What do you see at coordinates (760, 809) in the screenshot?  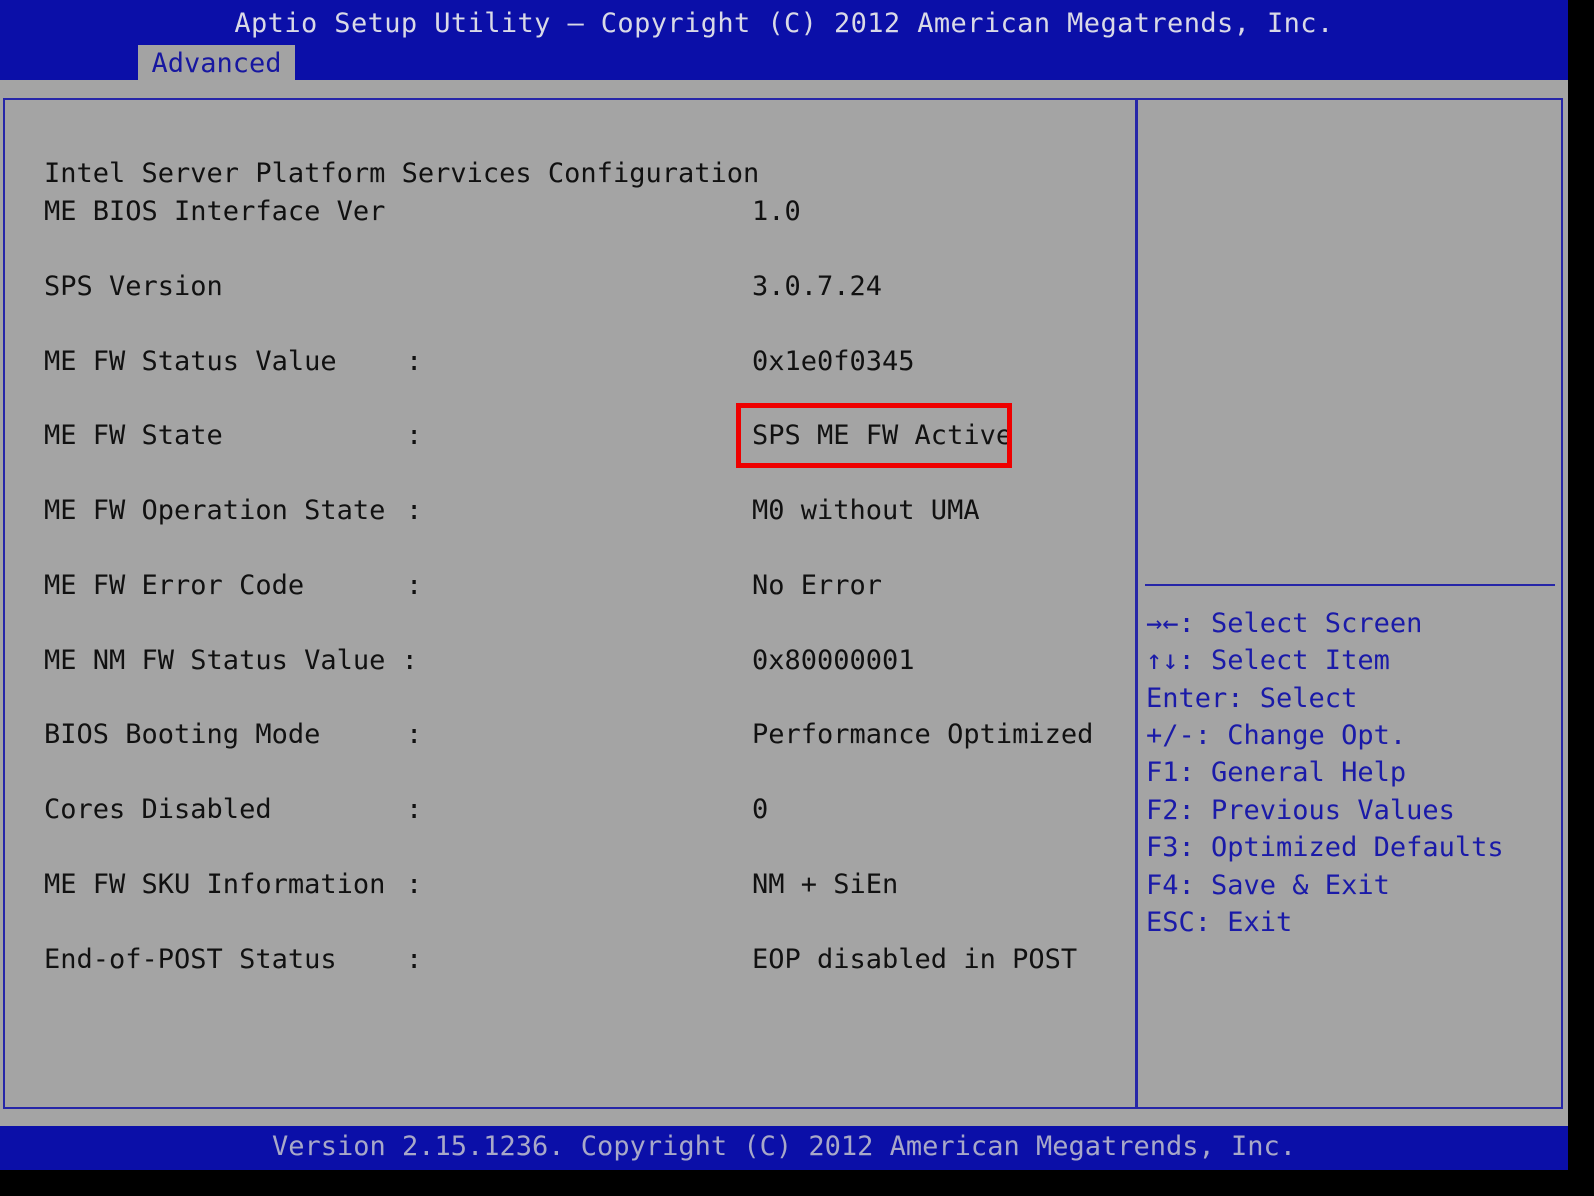 I see `setting-value: 0` at bounding box center [760, 809].